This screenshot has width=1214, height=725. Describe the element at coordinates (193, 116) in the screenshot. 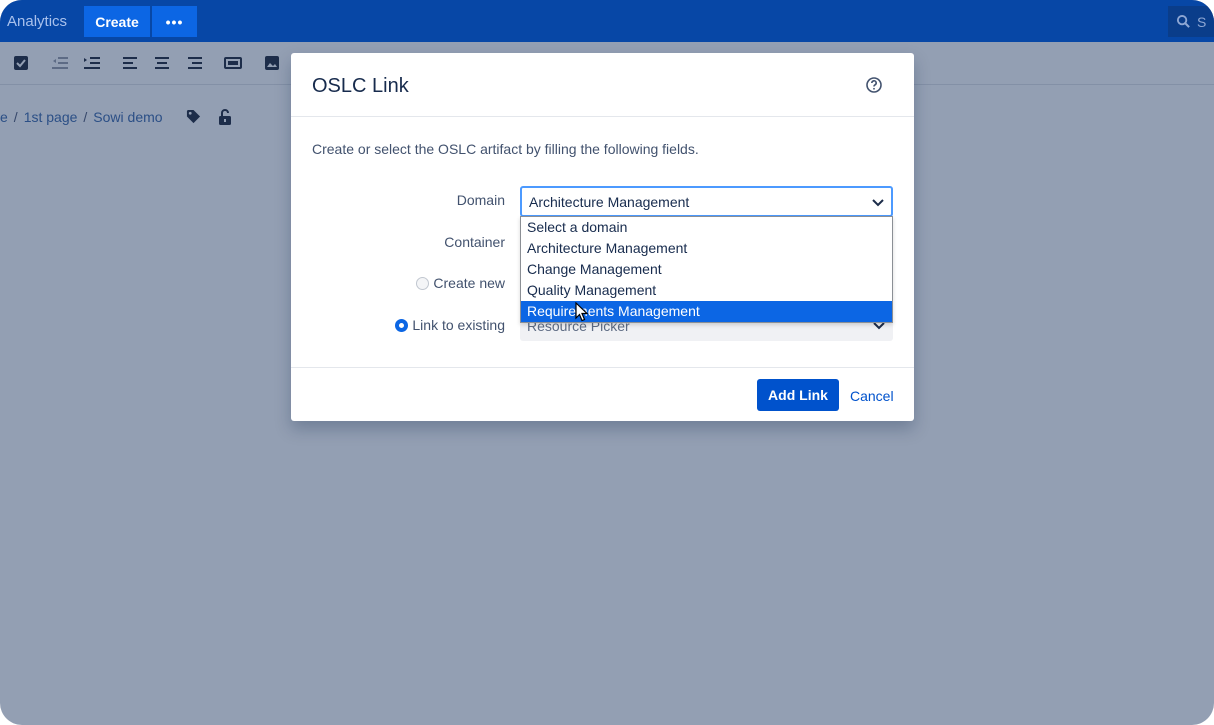

I see `label-tag-icon` at that location.